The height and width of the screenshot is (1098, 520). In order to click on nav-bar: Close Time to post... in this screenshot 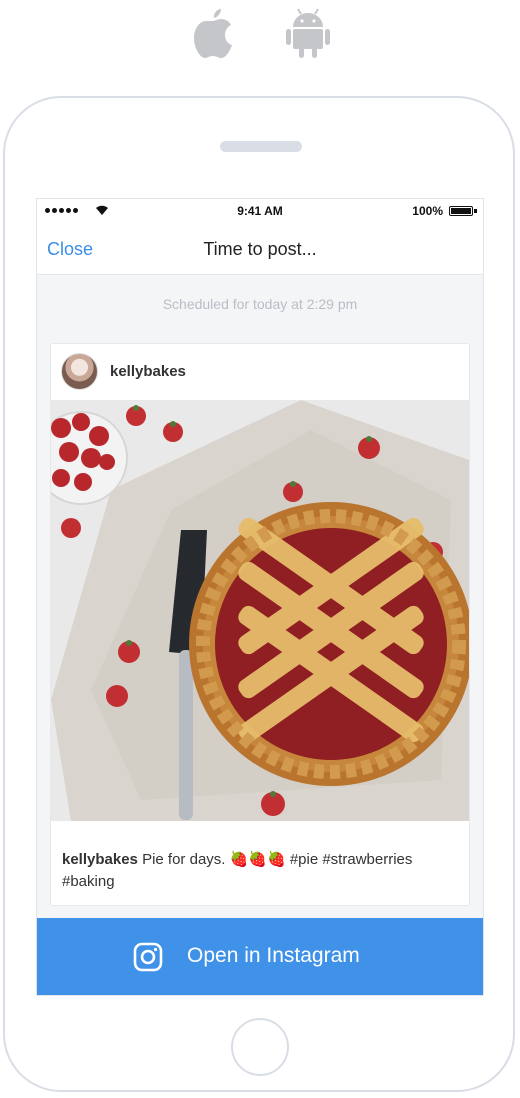, I will do `click(260, 249)`.